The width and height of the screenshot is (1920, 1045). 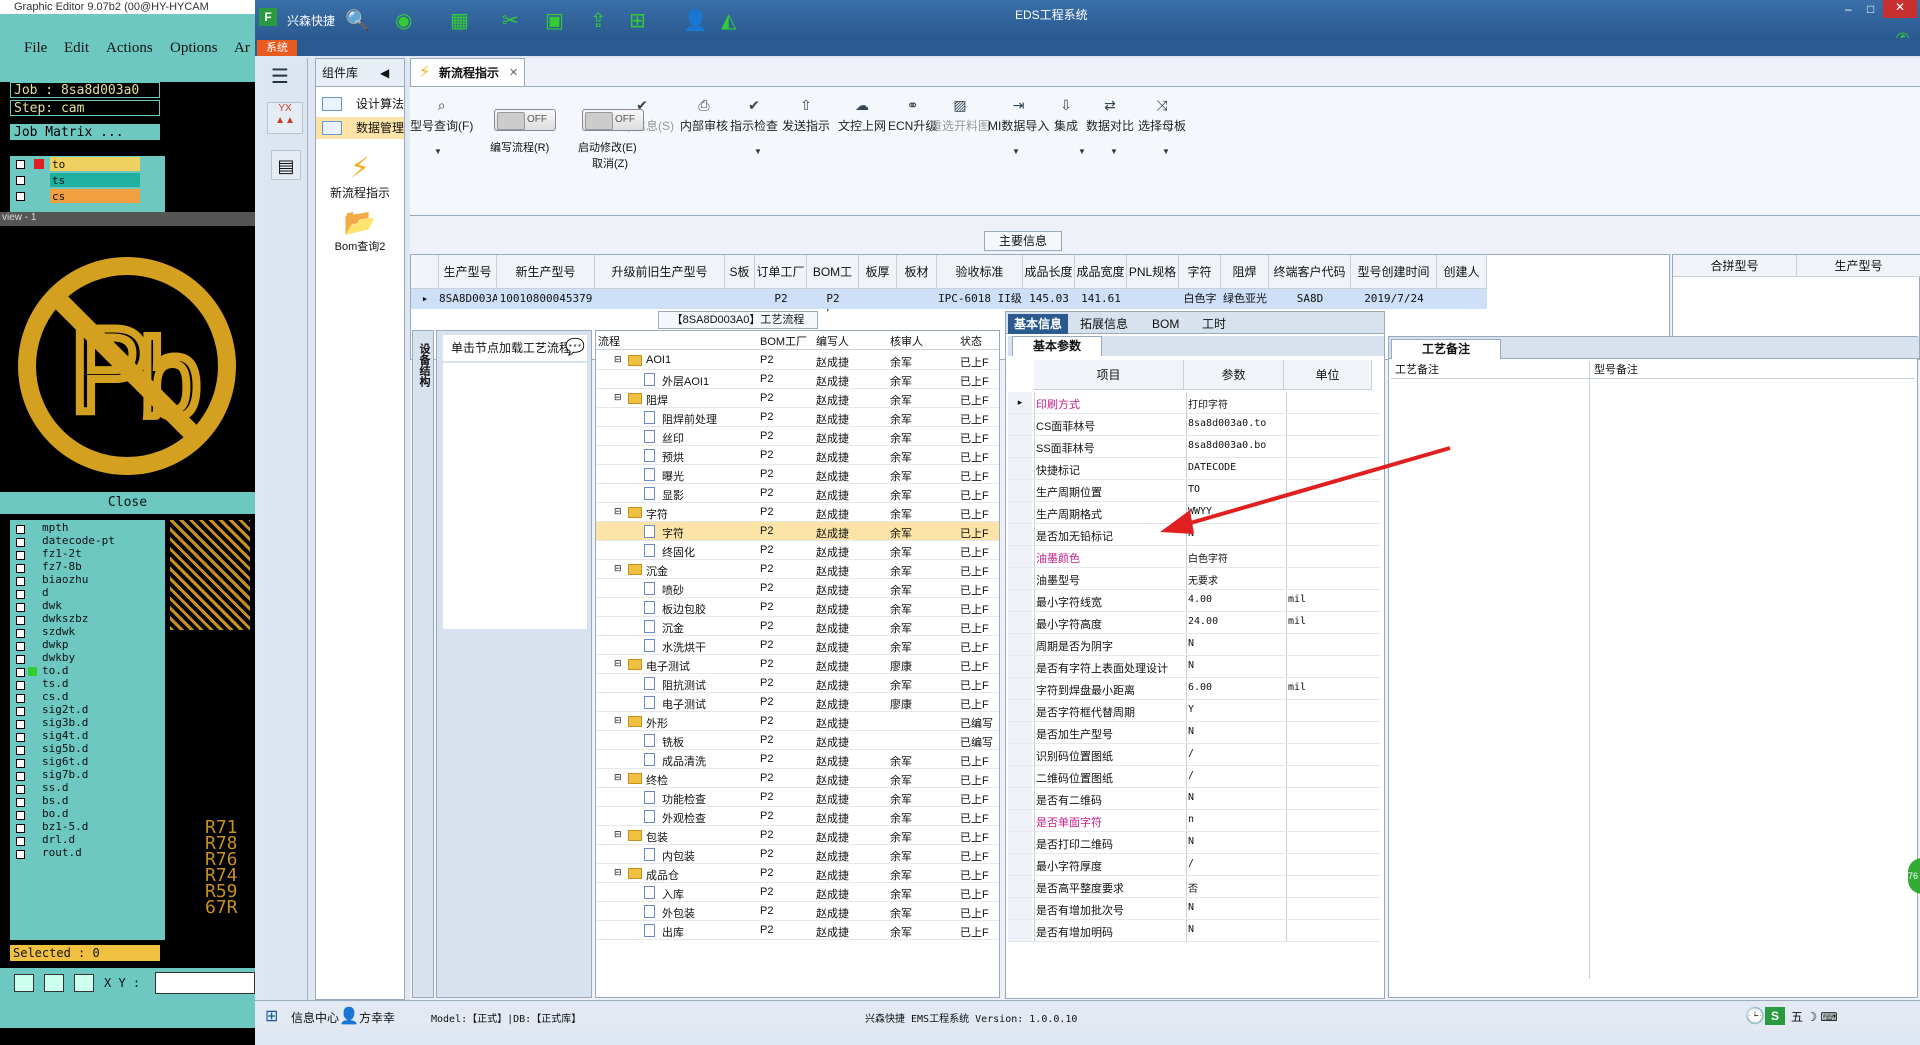 What do you see at coordinates (598, 20) in the screenshot?
I see `export-icon: ⇪` at bounding box center [598, 20].